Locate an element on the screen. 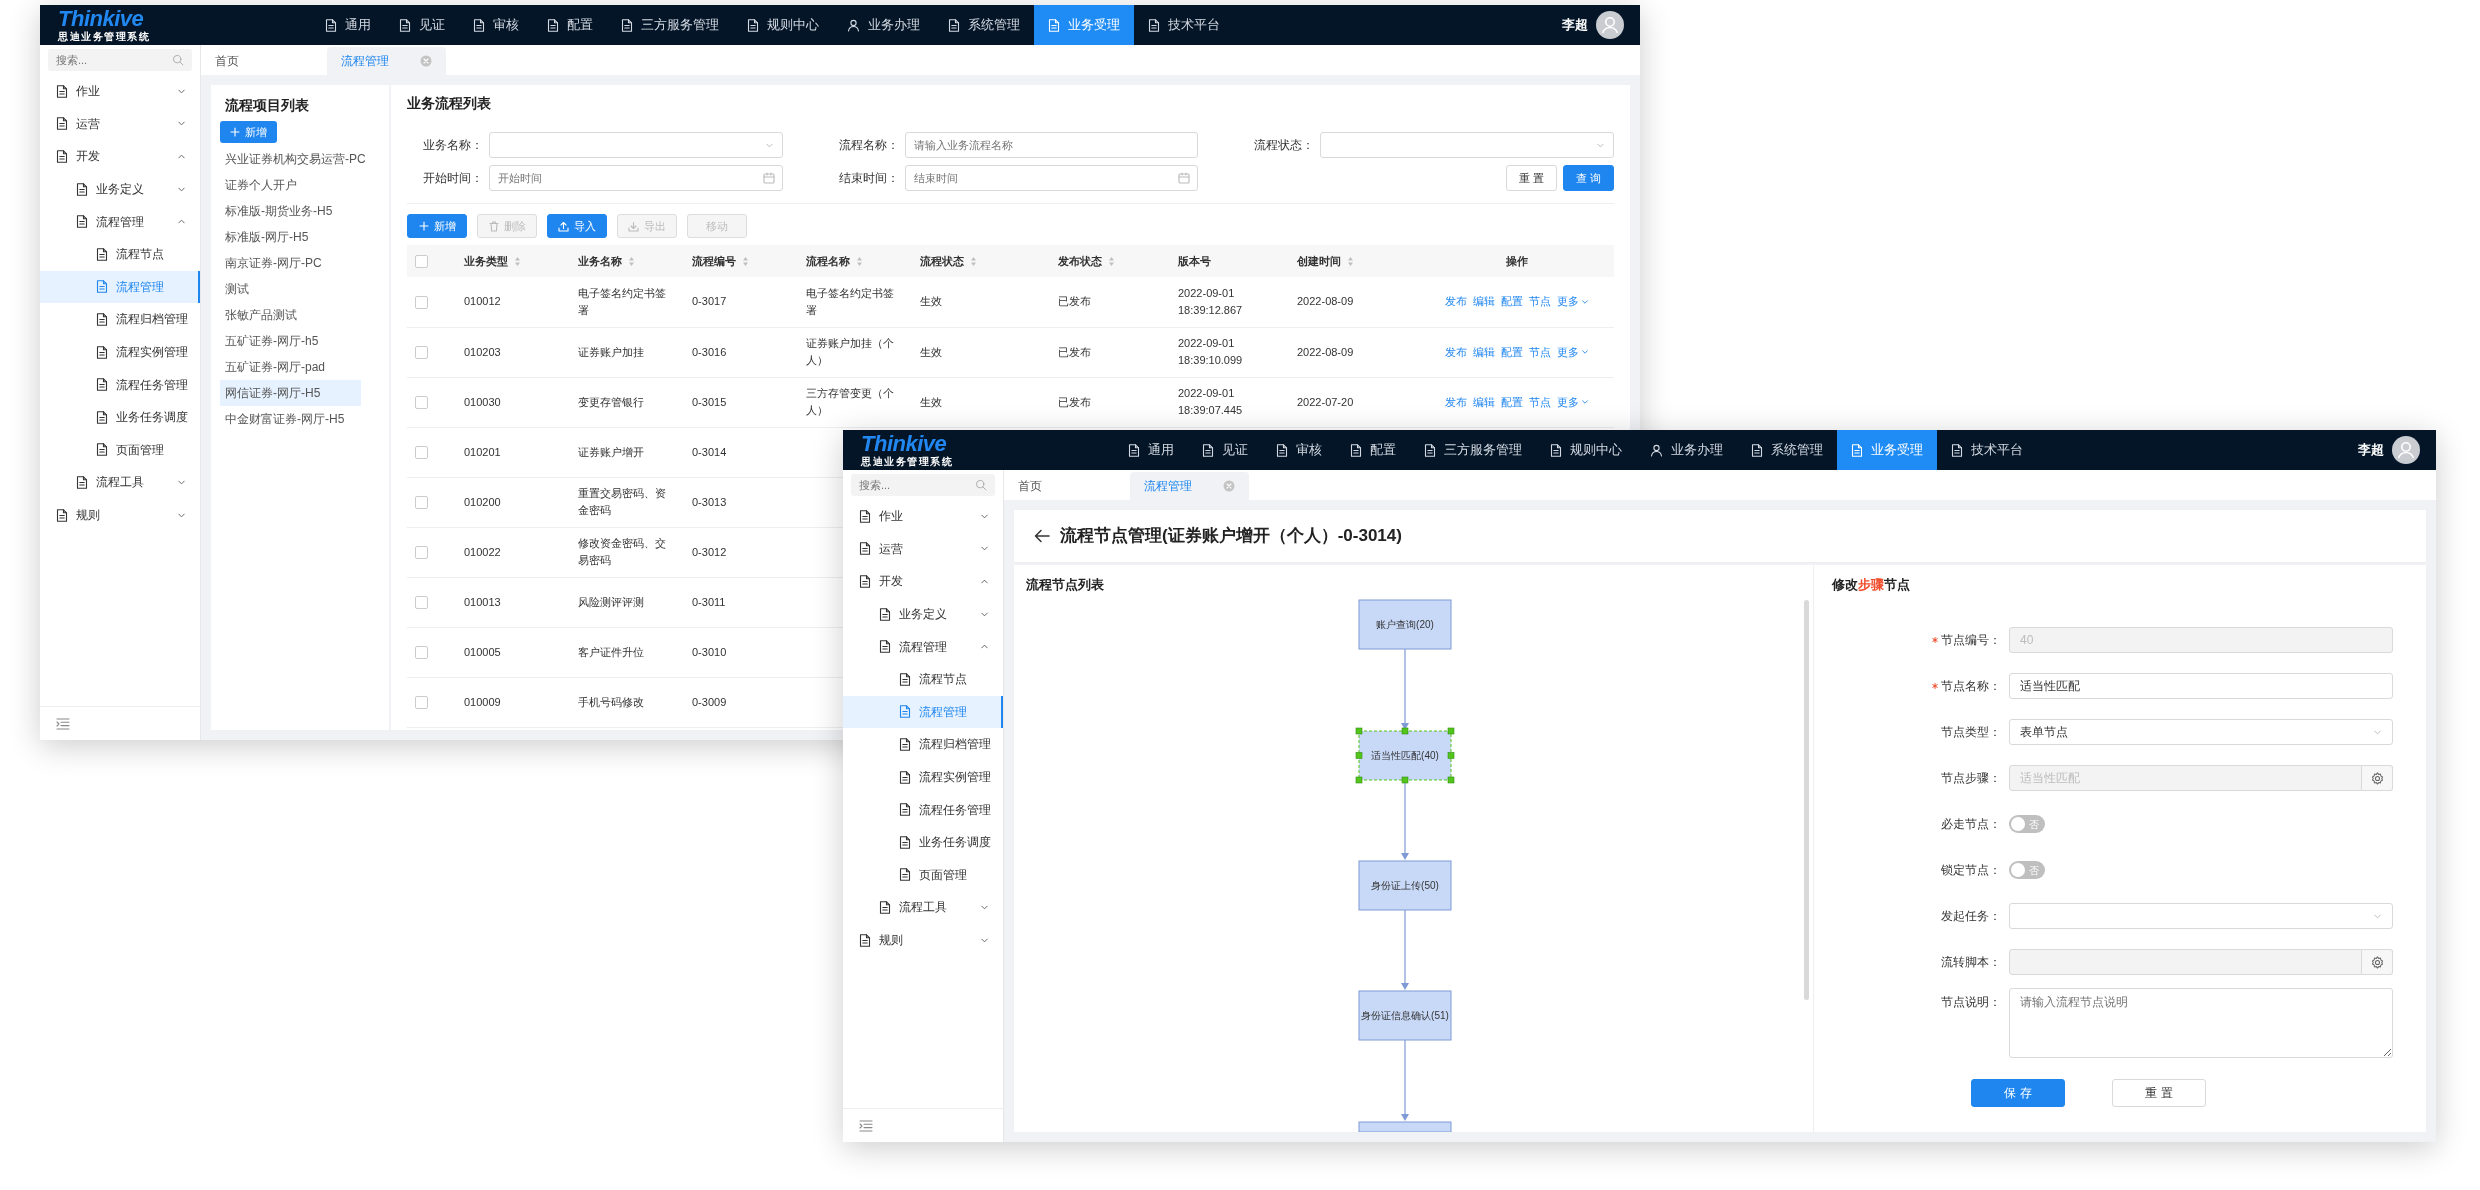 This screenshot has height=1190, width=2480. input-field: 请输入业务流程名称 is located at coordinates (1051, 145).